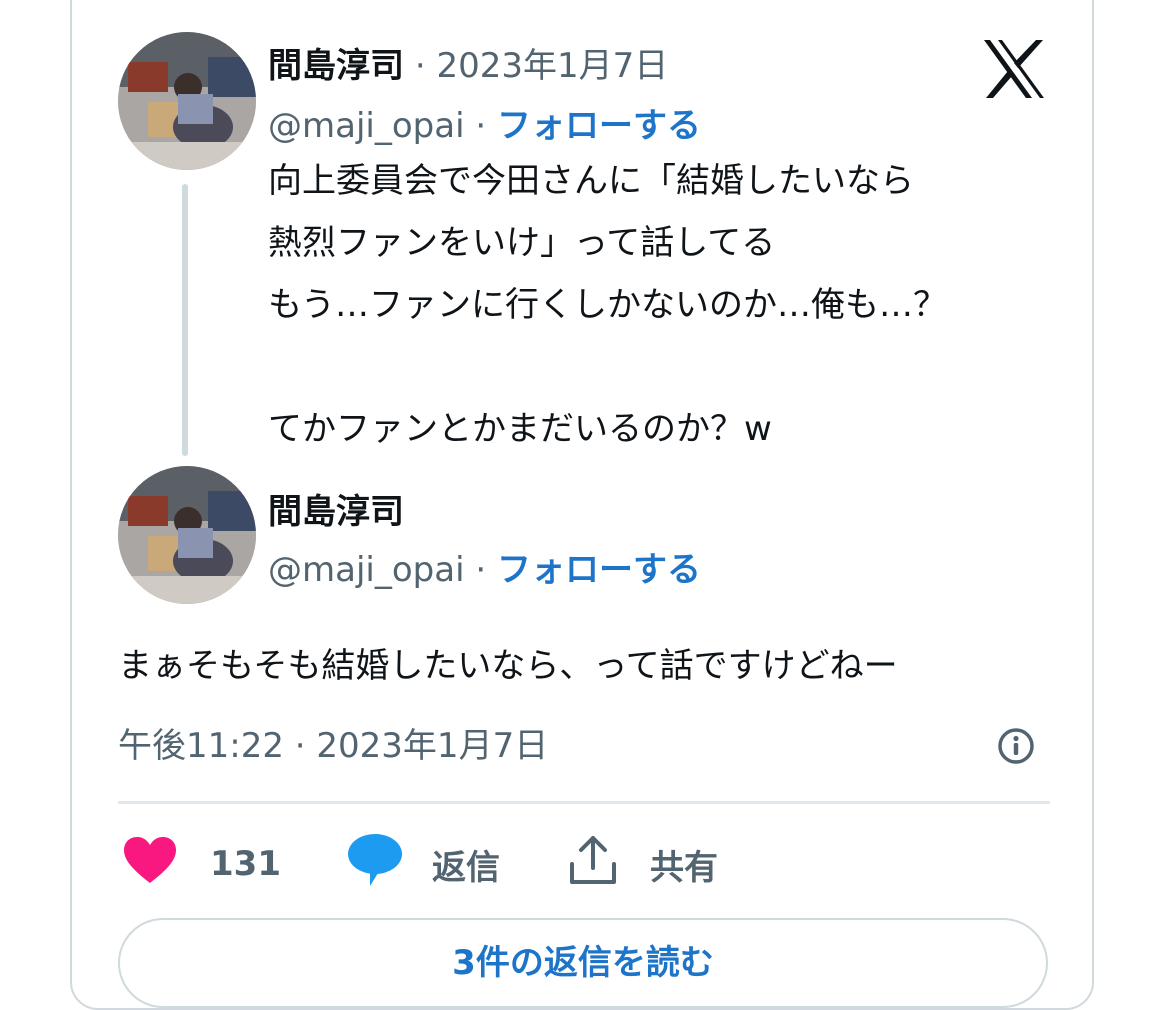  I want to click on reply-timestamp: 午後11:22 · 2023年1月7日, so click(333, 746).